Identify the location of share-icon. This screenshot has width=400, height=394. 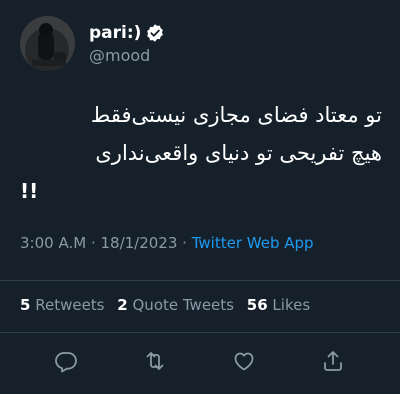
(333, 361).